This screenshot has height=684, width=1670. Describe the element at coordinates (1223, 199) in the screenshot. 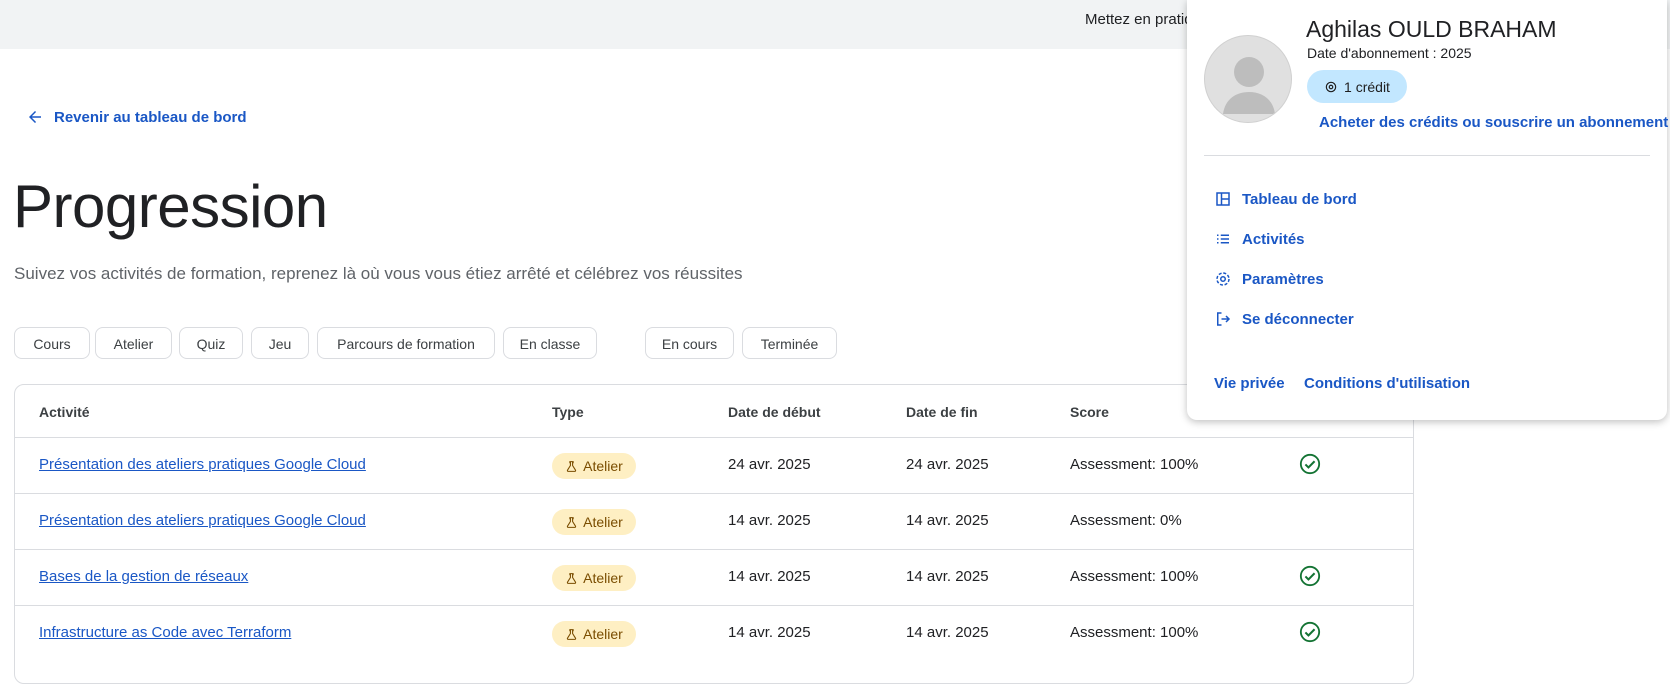

I see `dashboard-icon` at that location.